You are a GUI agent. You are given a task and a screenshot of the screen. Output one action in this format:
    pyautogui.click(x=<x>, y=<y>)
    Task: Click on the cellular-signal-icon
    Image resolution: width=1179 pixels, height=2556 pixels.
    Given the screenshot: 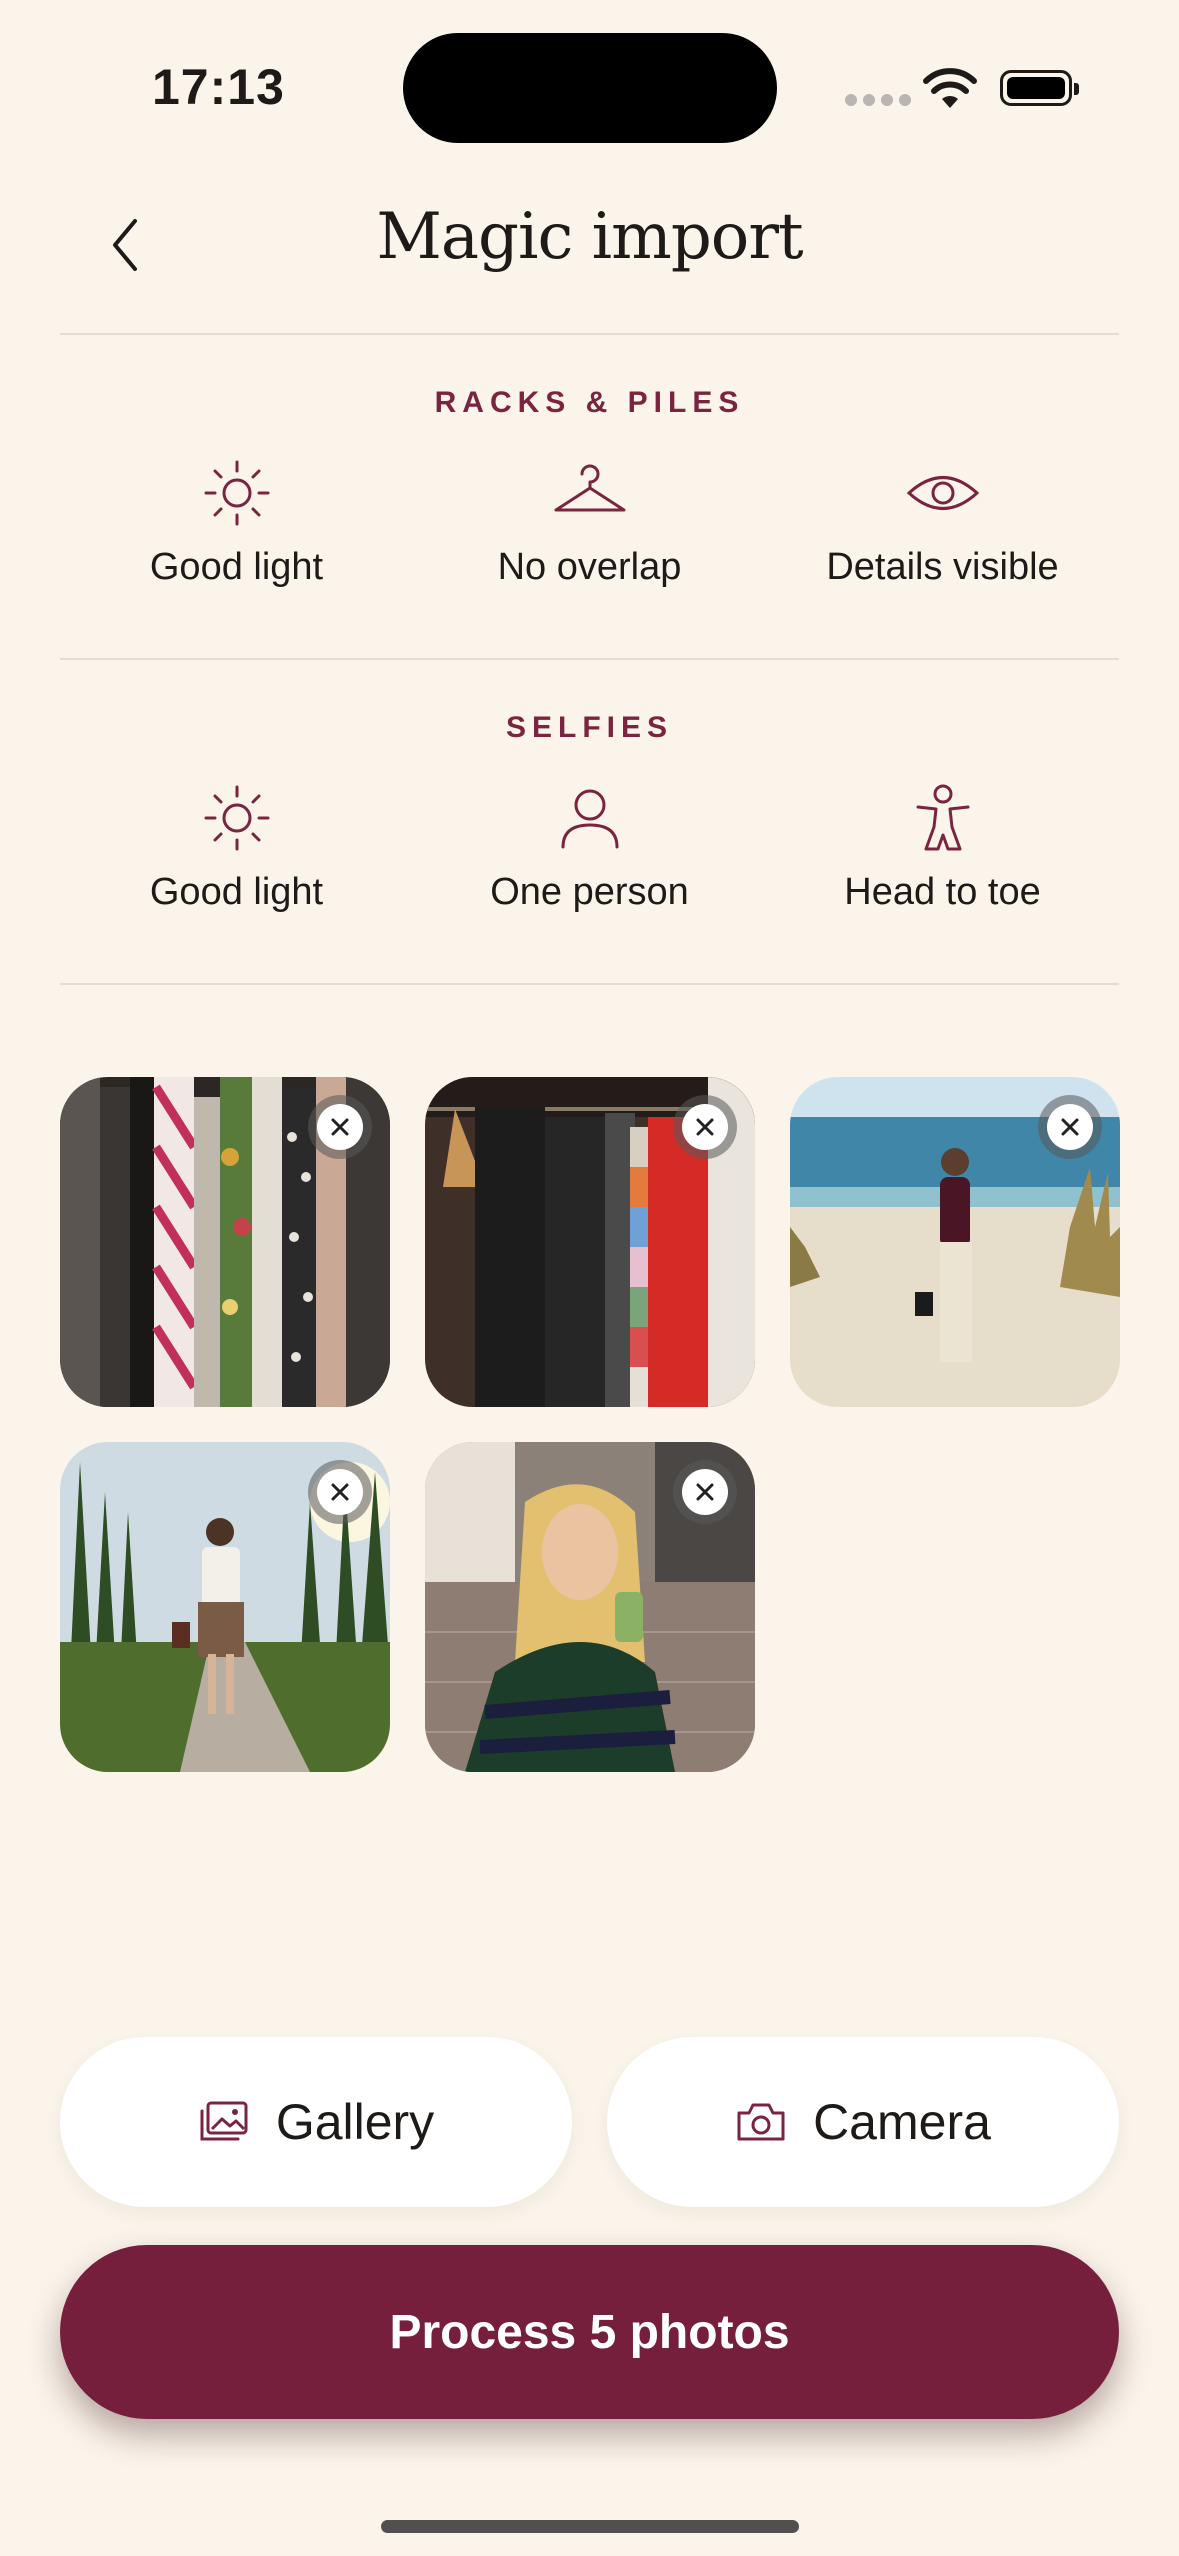 What is the action you would take?
    pyautogui.click(x=878, y=100)
    